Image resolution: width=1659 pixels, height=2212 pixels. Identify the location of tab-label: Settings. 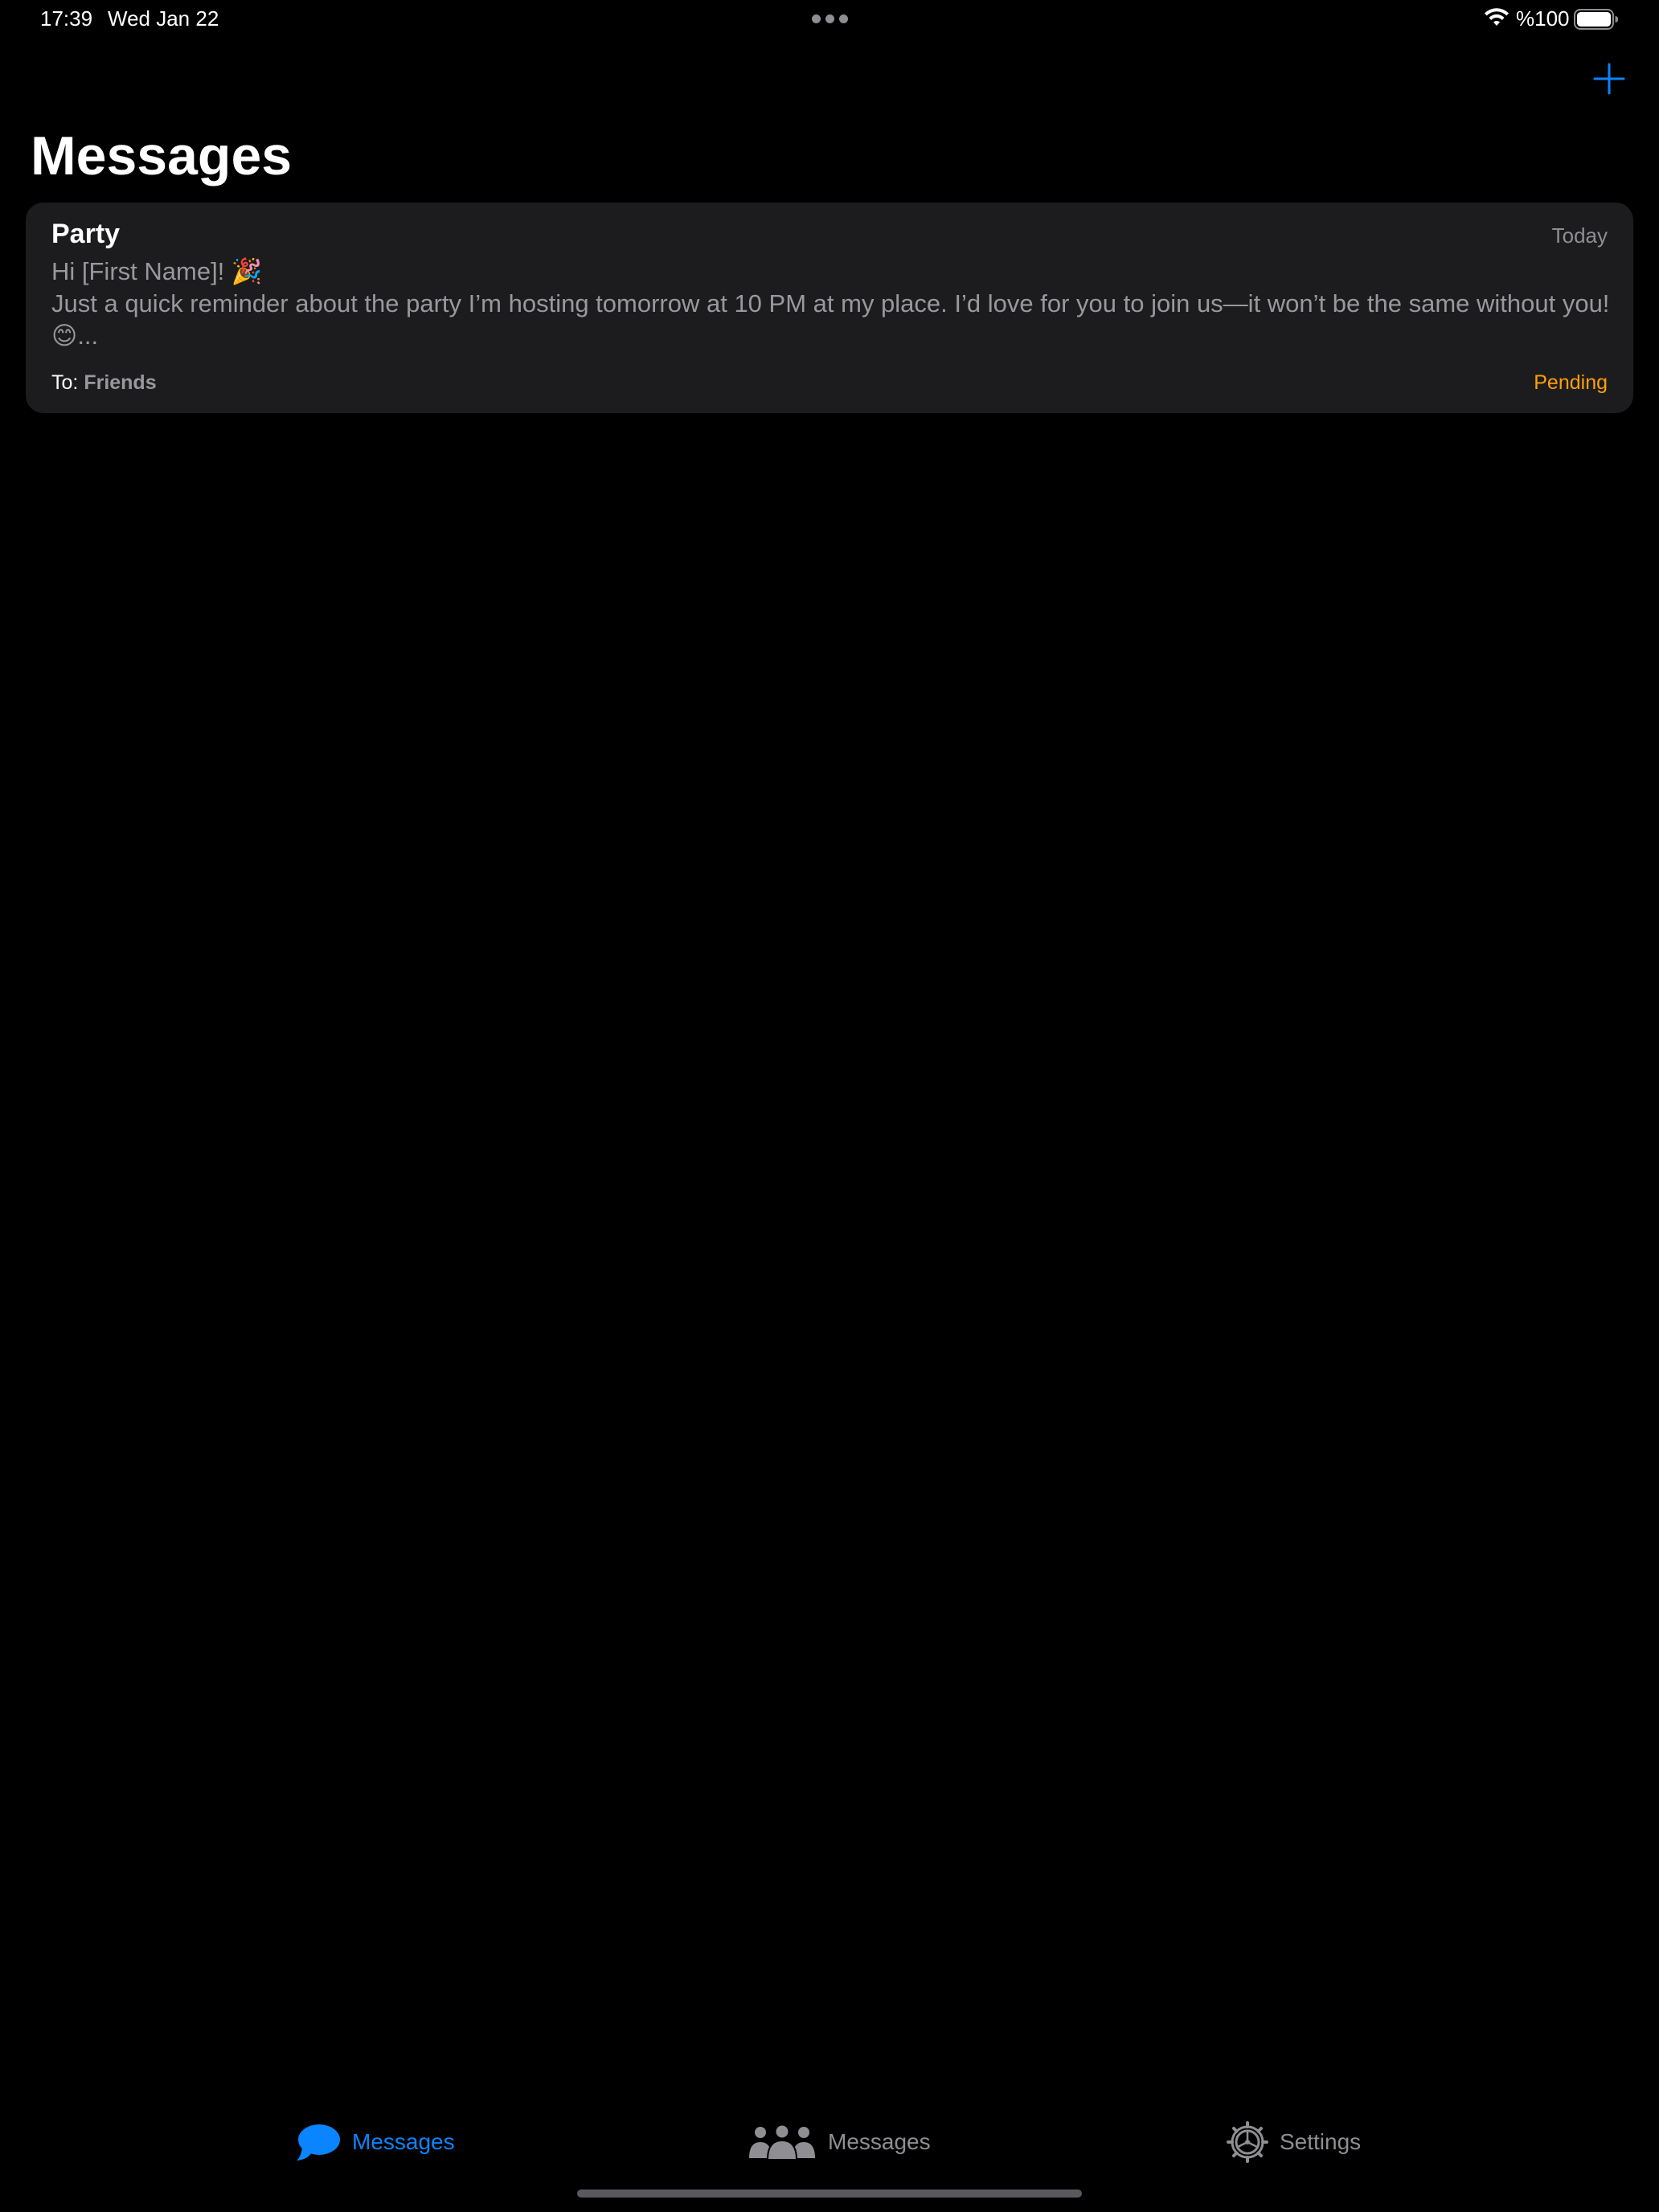
(1321, 2141).